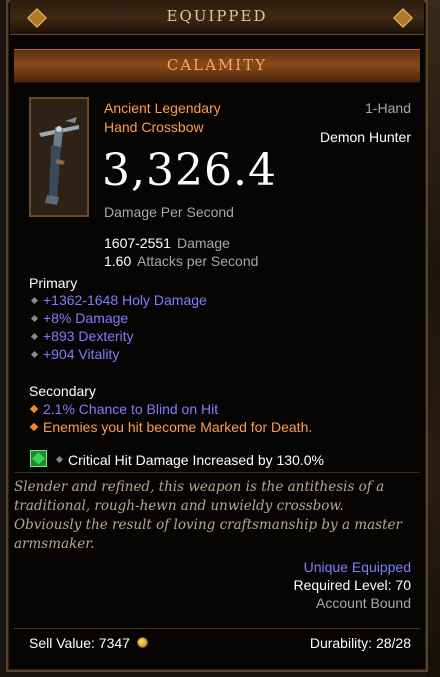 Image resolution: width=440 pixels, height=677 pixels. Describe the element at coordinates (178, 427) in the screenshot. I see `secondary-stat-legendary: Enemies you hit become Marked for Death.` at that location.